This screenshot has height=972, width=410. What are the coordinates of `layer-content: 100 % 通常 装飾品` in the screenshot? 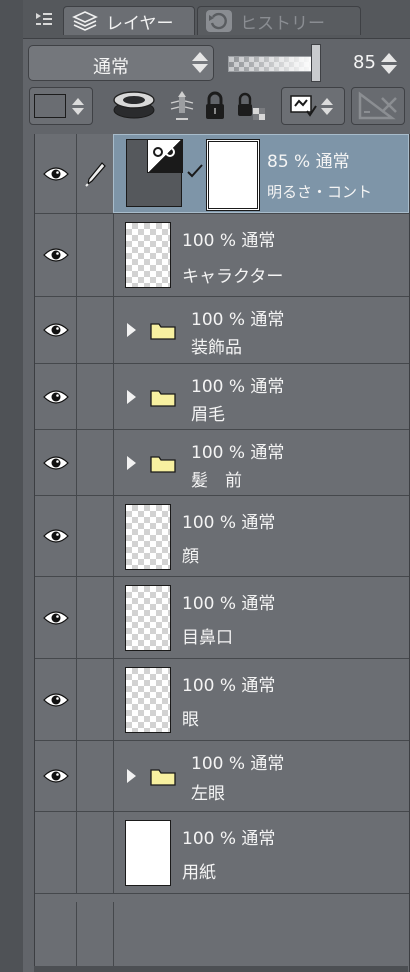 It's located at (261, 330).